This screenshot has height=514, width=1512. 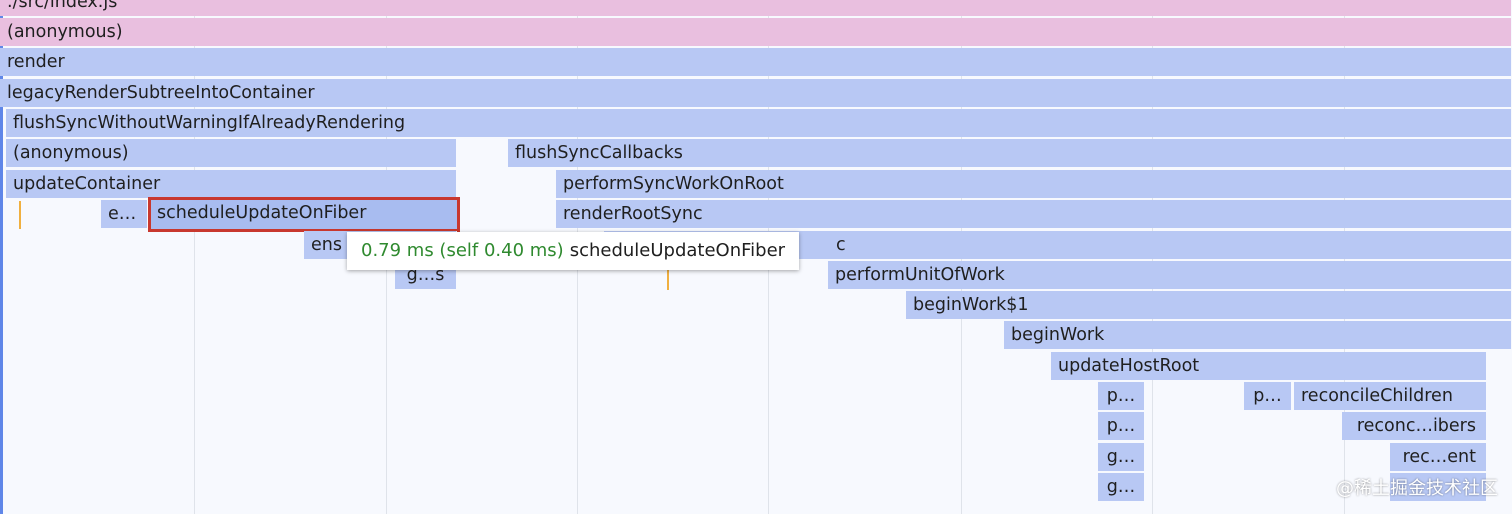 I want to click on watermark: @稀土掘金技术社区, so click(x=1417, y=488).